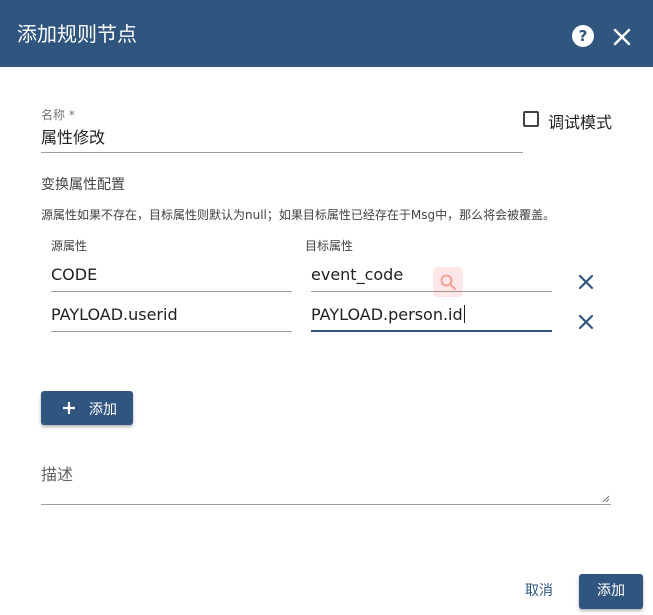 The image size is (653, 615). Describe the element at coordinates (448, 282) in the screenshot. I see `search-watermark-icon` at that location.